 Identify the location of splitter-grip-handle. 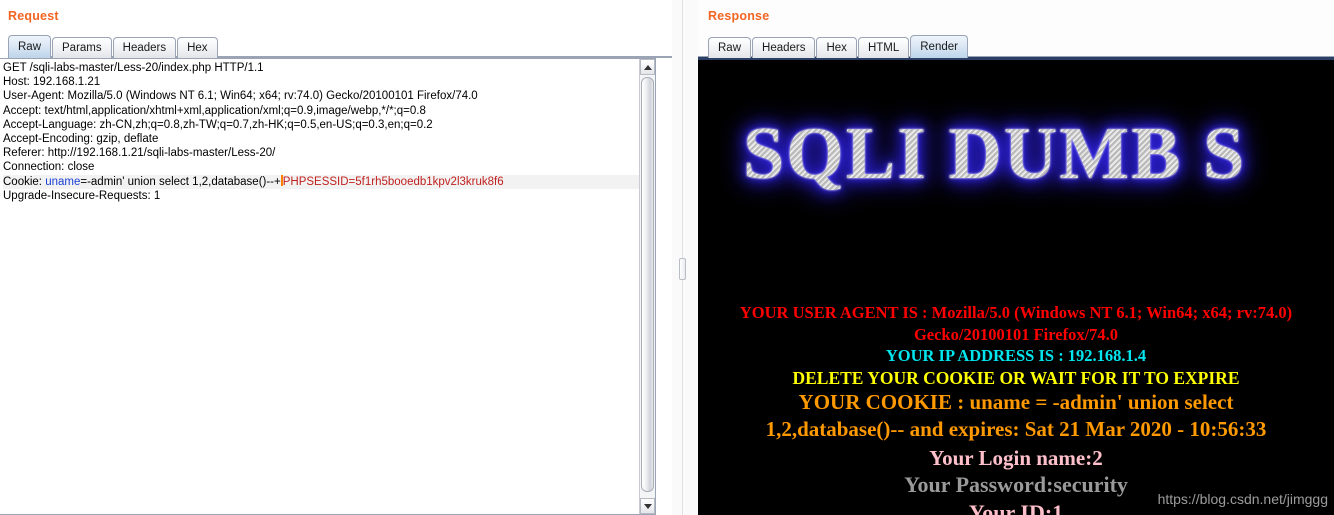
(682, 269).